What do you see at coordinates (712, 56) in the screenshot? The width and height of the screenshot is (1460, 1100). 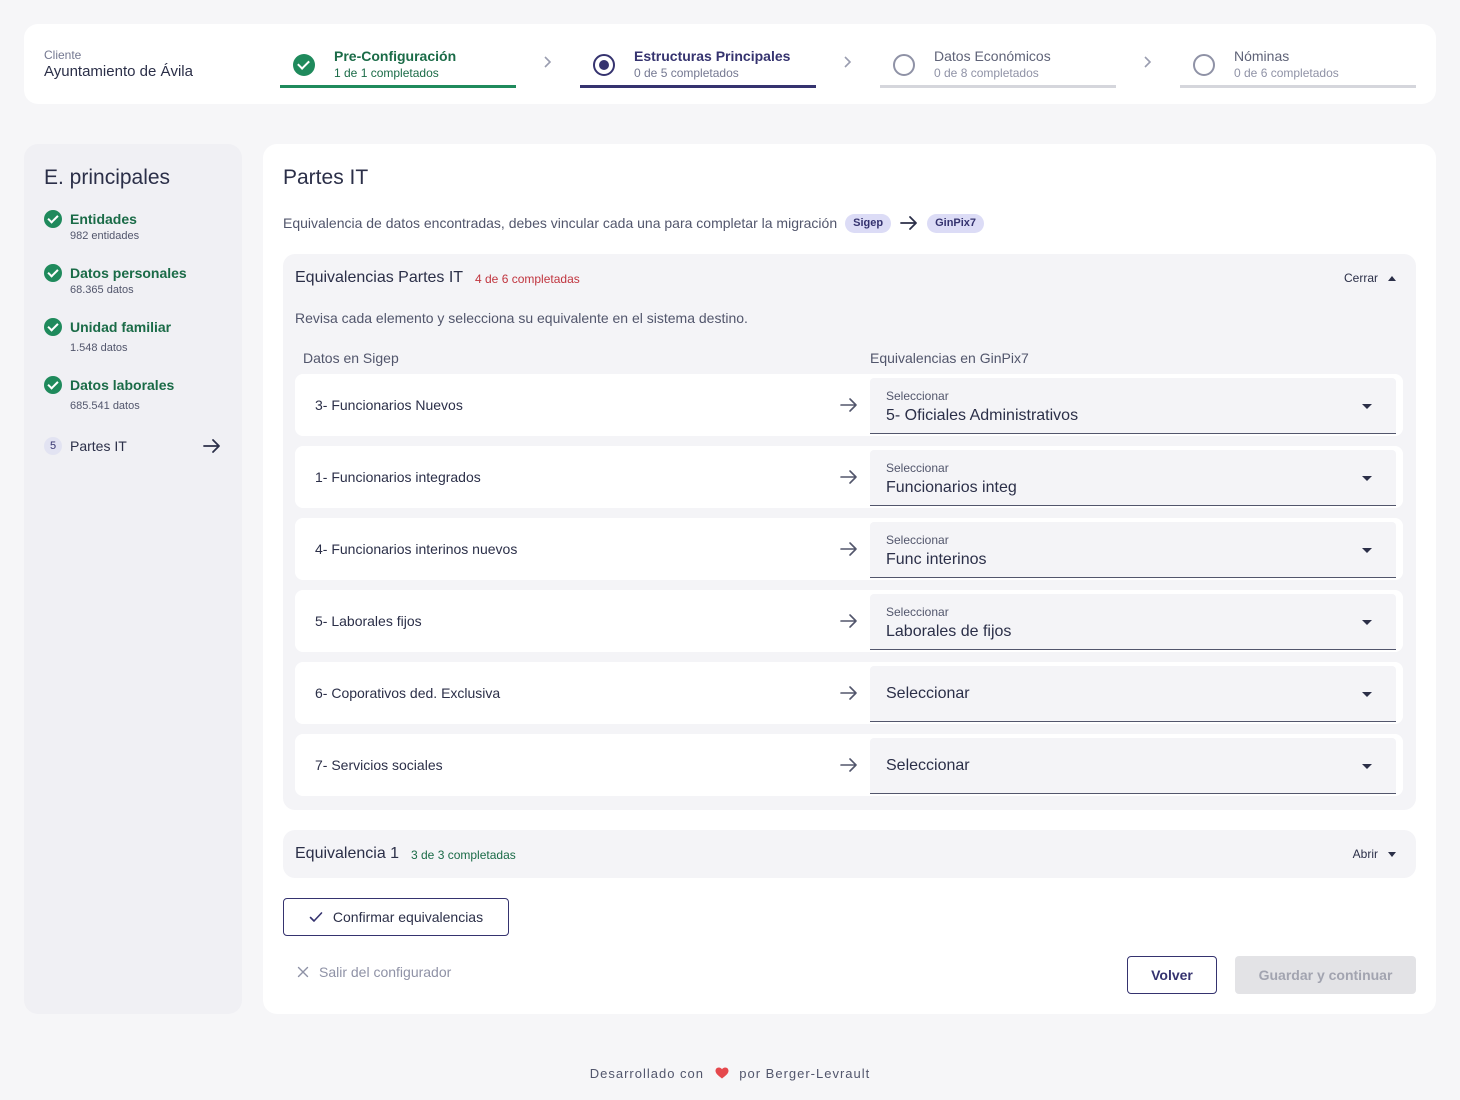 I see `step-title: Estructuras Principales` at bounding box center [712, 56].